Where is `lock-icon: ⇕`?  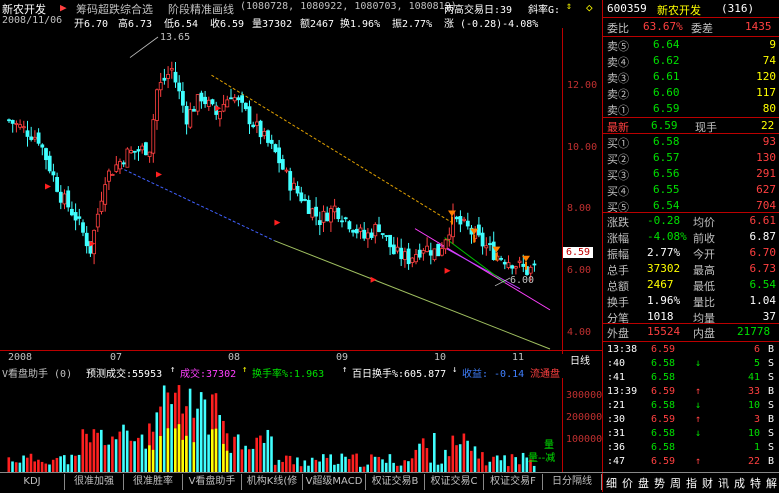
lock-icon: ⇕ is located at coordinates (569, 6).